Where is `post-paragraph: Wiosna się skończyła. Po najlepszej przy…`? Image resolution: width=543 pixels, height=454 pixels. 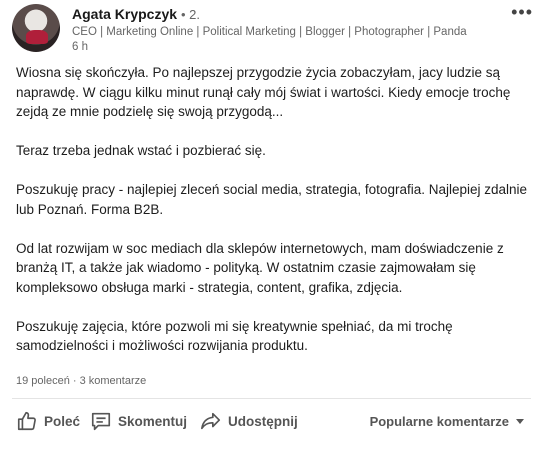
post-paragraph: Wiosna się skończyła. Po najlepszej przy… is located at coordinates (263, 92).